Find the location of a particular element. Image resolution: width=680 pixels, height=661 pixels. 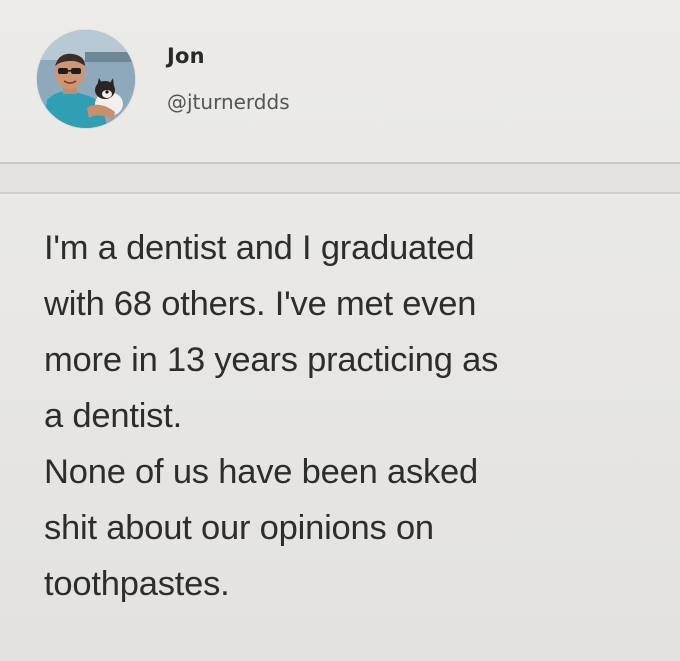

avatar is located at coordinates (86, 79).